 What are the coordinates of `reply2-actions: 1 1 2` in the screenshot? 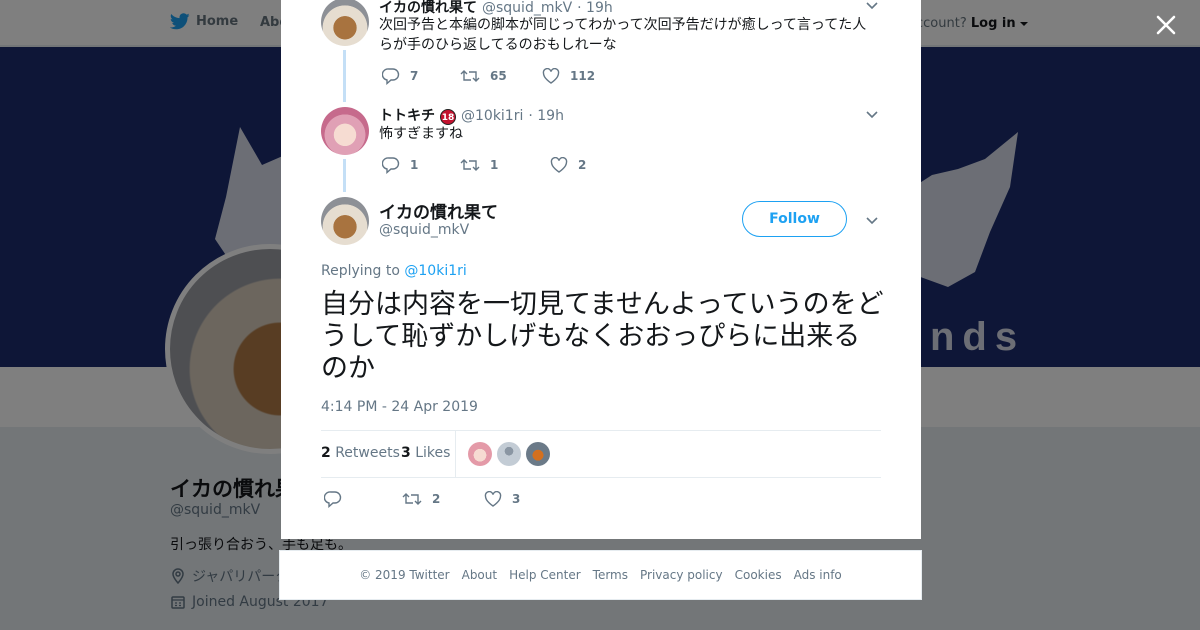 It's located at (484, 165).